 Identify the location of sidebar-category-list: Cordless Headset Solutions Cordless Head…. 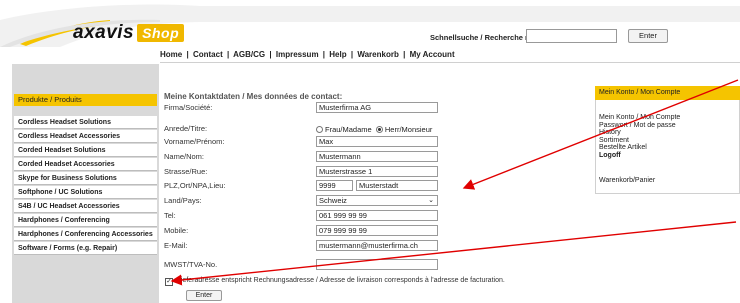
(85, 186).